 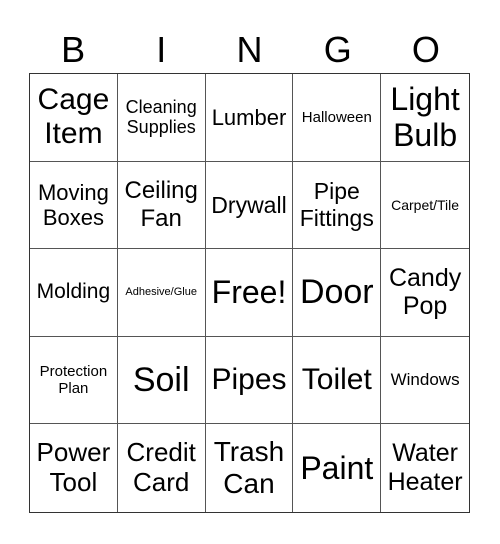 What do you see at coordinates (250, 468) in the screenshot?
I see `bingo-cell: Trash Can` at bounding box center [250, 468].